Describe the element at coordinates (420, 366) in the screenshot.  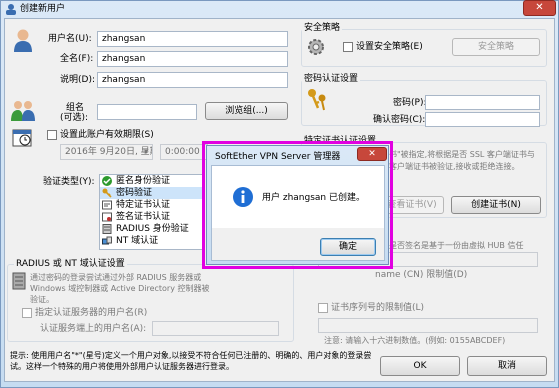
I see `ok-button: OK` at that location.